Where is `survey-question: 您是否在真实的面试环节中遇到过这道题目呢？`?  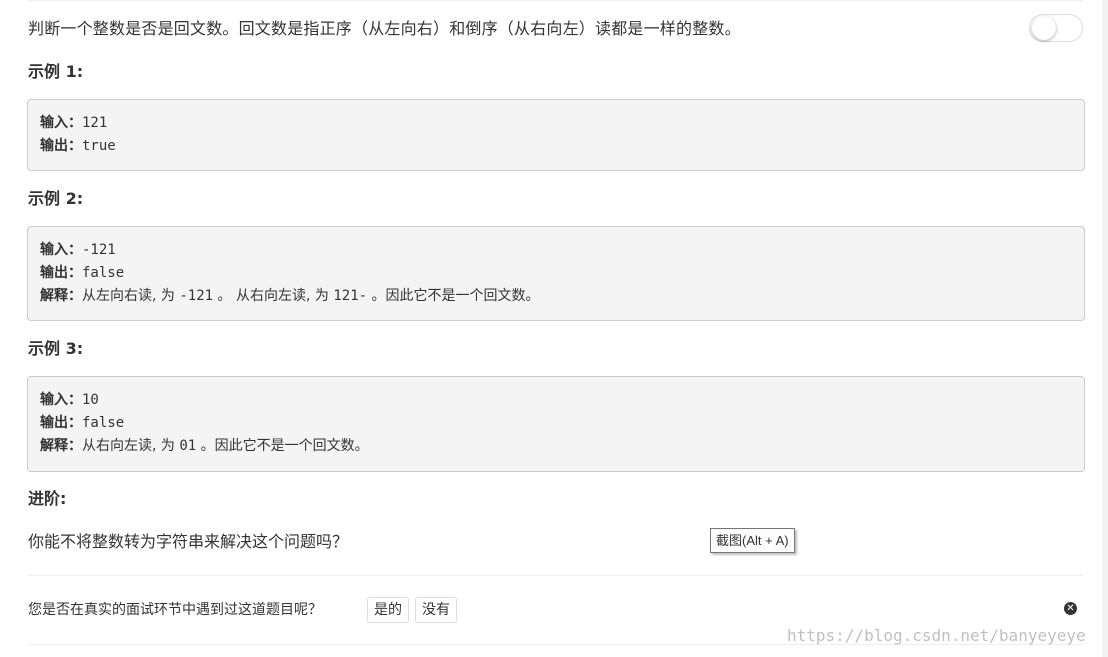 survey-question: 您是否在真实的面试环节中遇到过这道题目呢？ is located at coordinates (175, 610).